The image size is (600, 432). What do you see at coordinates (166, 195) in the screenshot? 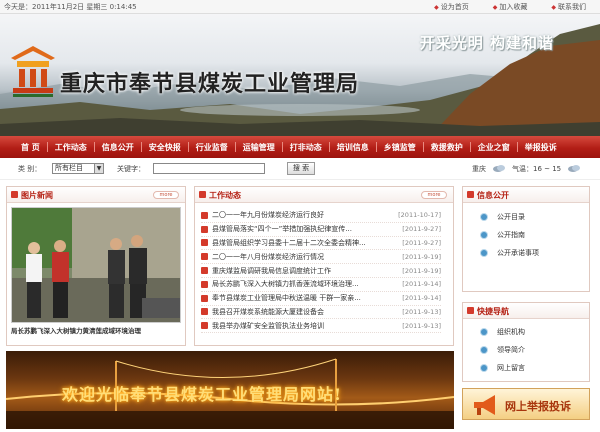
I see `photo-news-more-button: more` at bounding box center [166, 195].